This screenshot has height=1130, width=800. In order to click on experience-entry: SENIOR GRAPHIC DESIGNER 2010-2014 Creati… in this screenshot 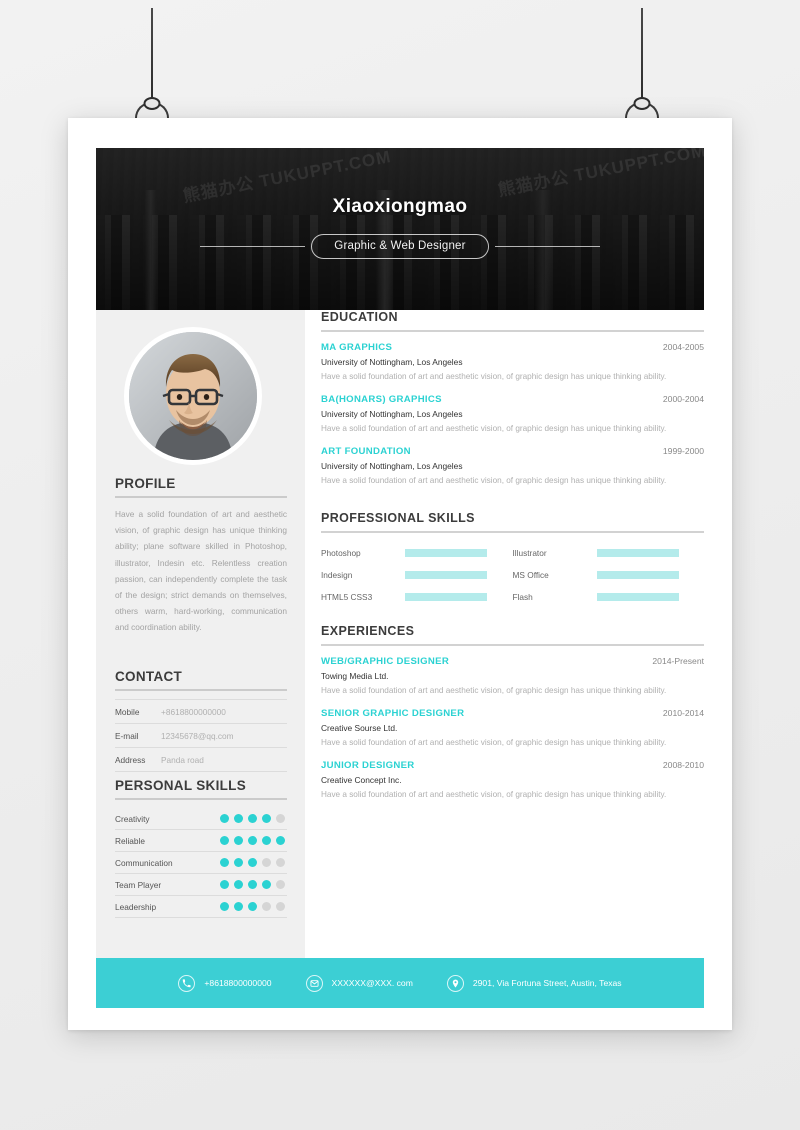, I will do `click(512, 729)`.